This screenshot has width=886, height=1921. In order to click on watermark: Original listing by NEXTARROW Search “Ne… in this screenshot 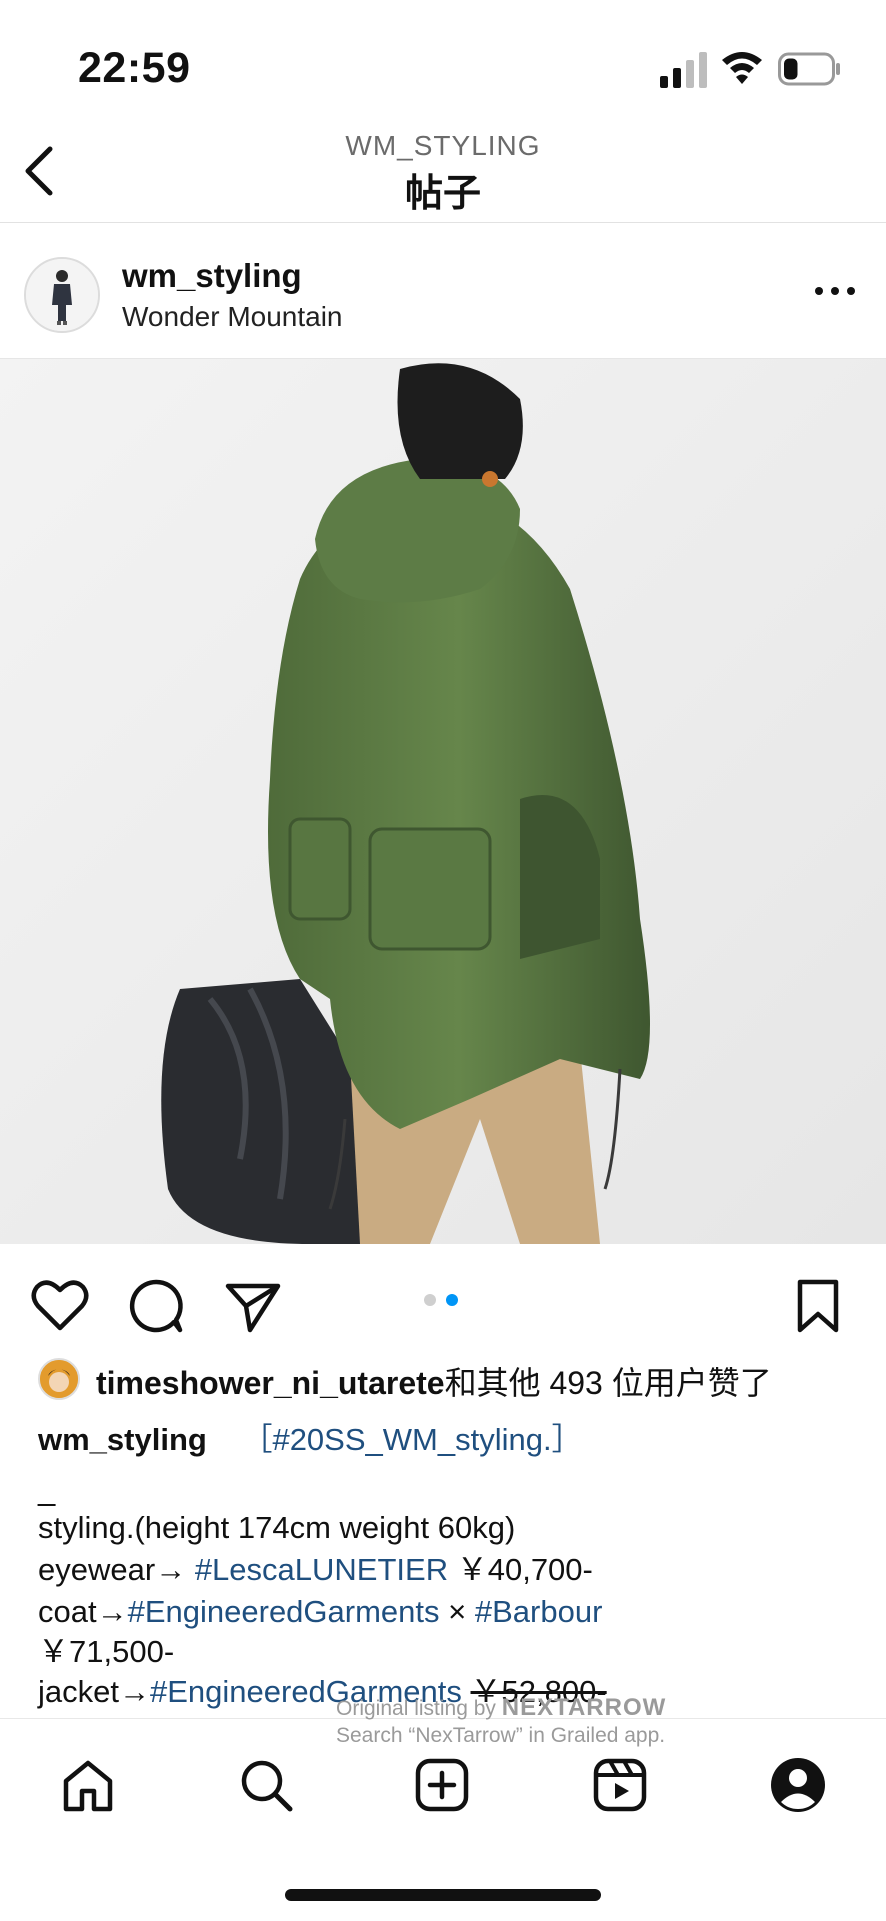, I will do `click(536, 1723)`.